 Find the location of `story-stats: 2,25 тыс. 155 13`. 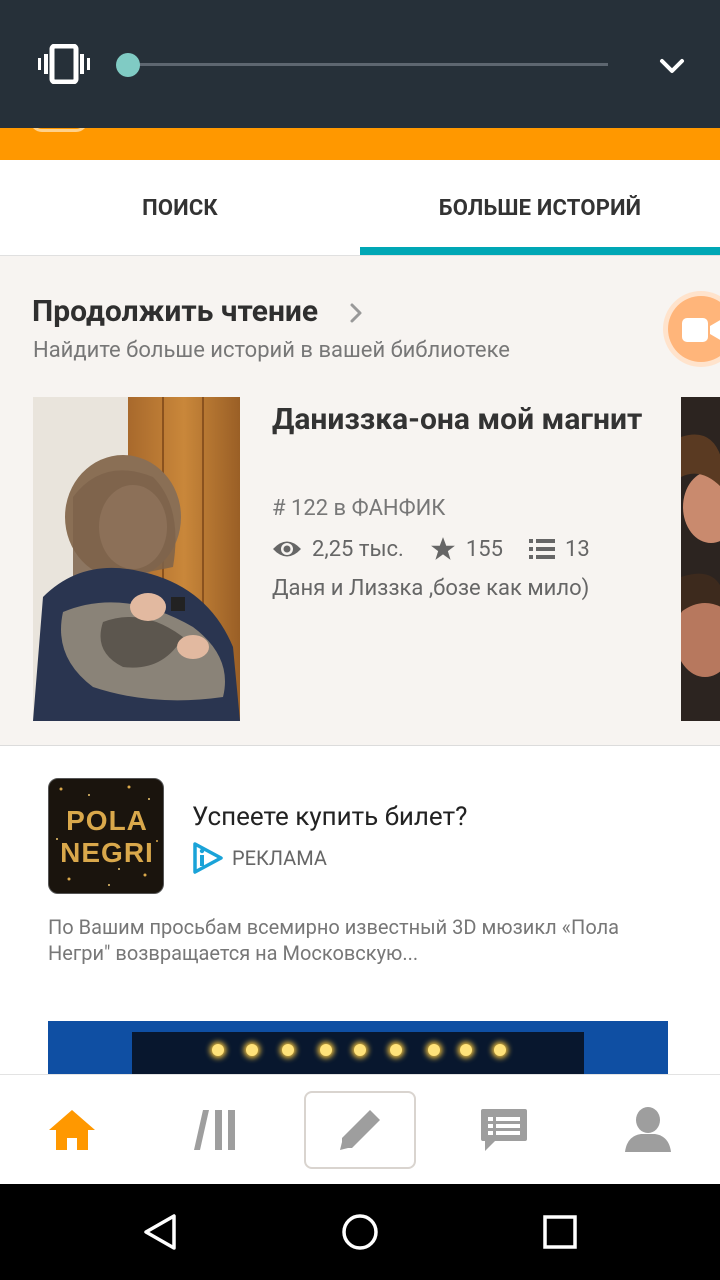

story-stats: 2,25 тыс. 155 13 is located at coordinates (444, 549).